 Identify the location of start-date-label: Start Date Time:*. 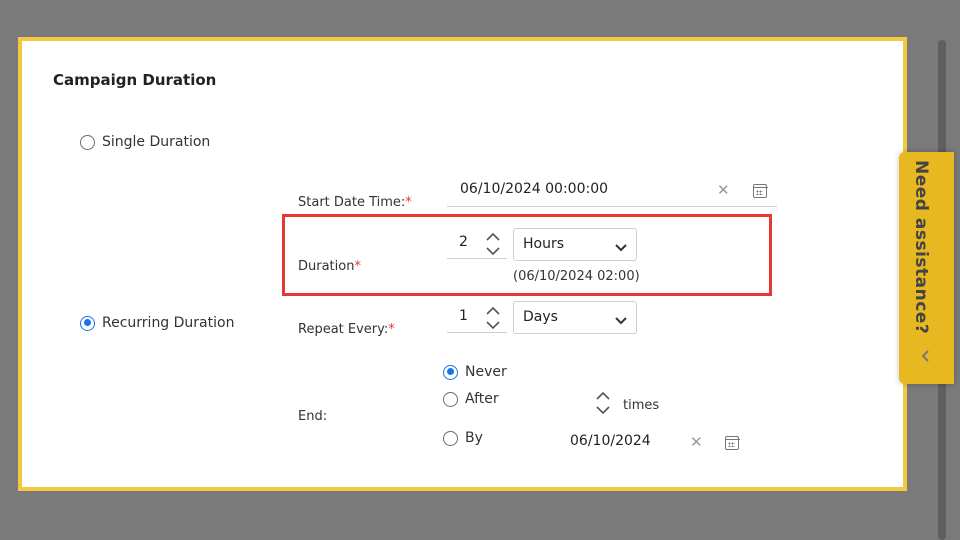
(355, 202).